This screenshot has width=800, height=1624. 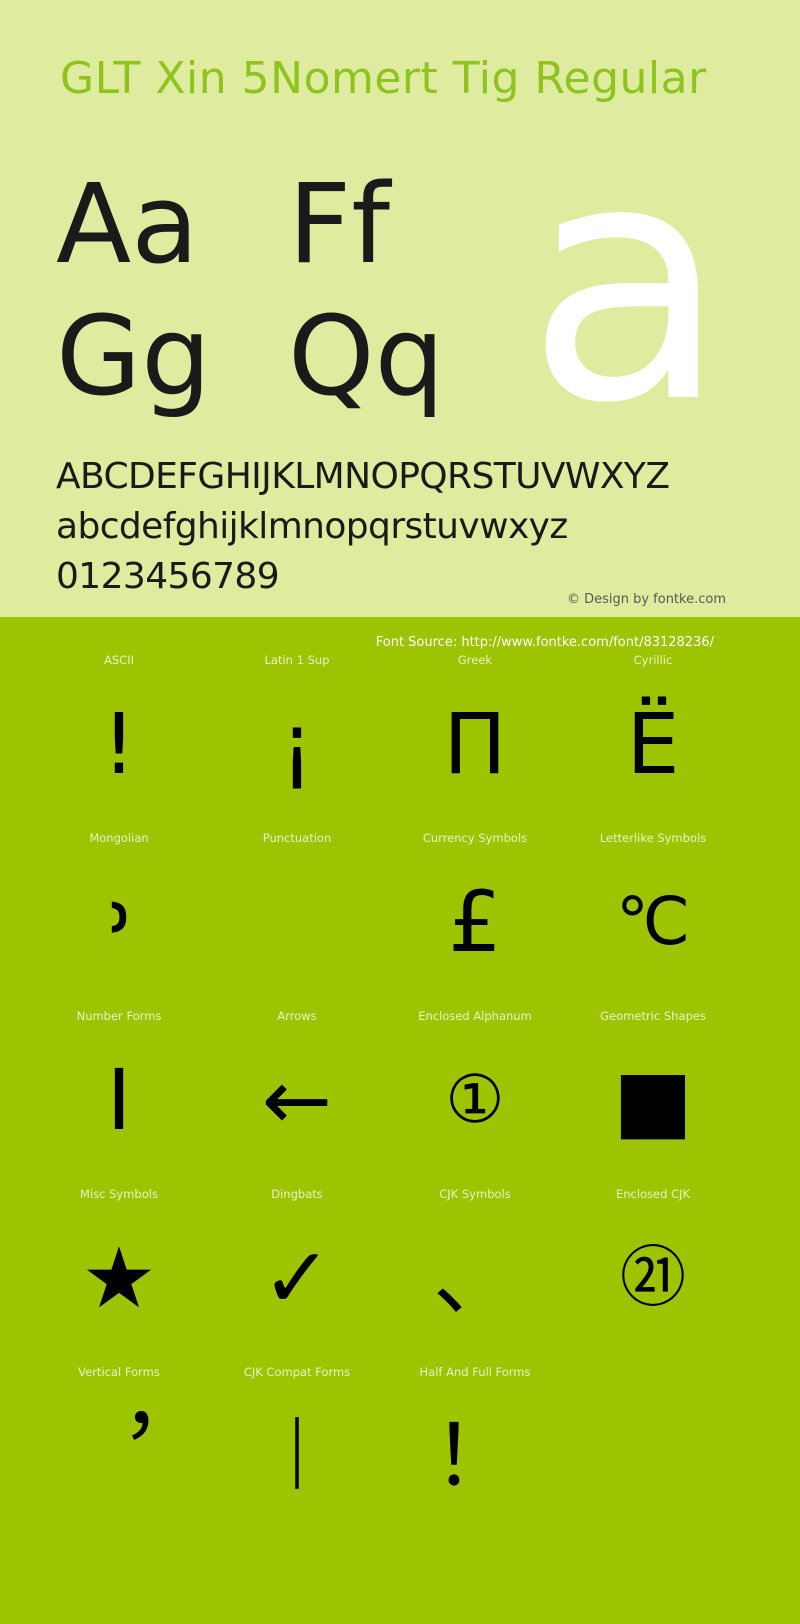 I want to click on unicode-block-arrows: Arrows ←, so click(x=297, y=1098).